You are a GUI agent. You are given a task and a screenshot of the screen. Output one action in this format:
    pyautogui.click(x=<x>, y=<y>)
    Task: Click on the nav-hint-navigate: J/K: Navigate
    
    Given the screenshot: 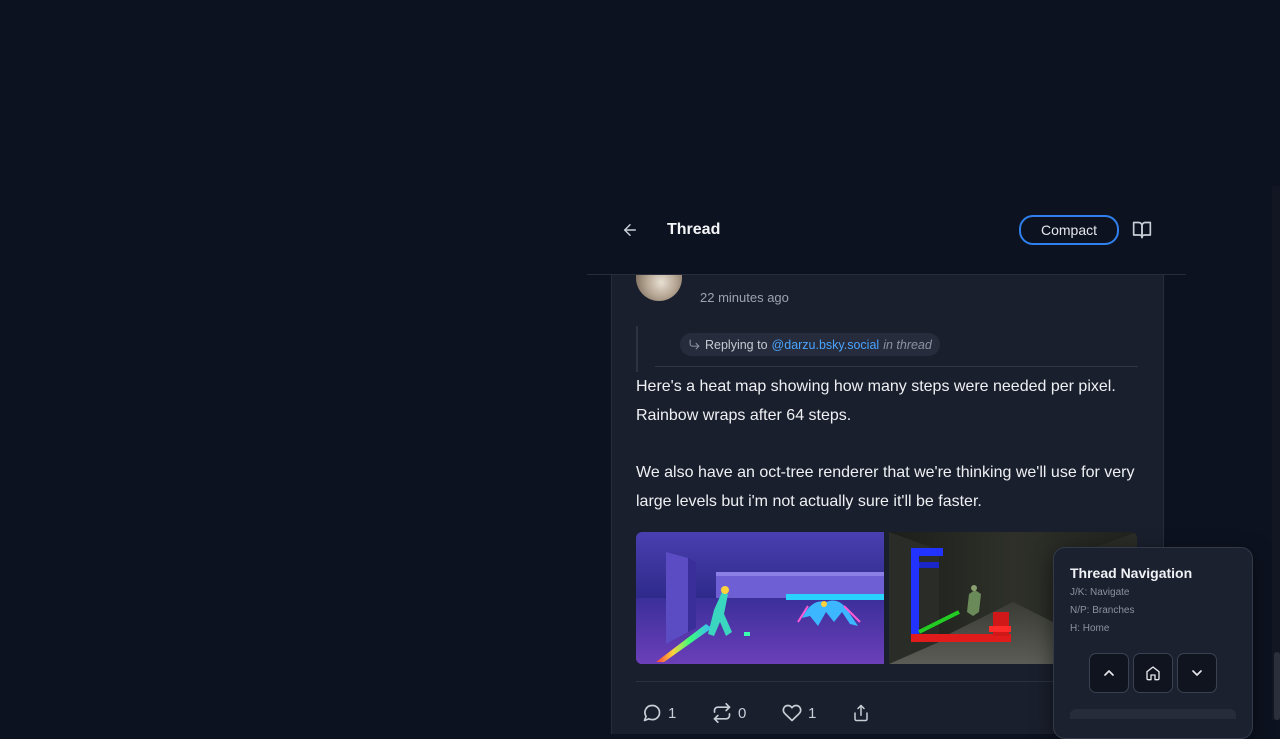 What is the action you would take?
    pyautogui.click(x=1100, y=592)
    